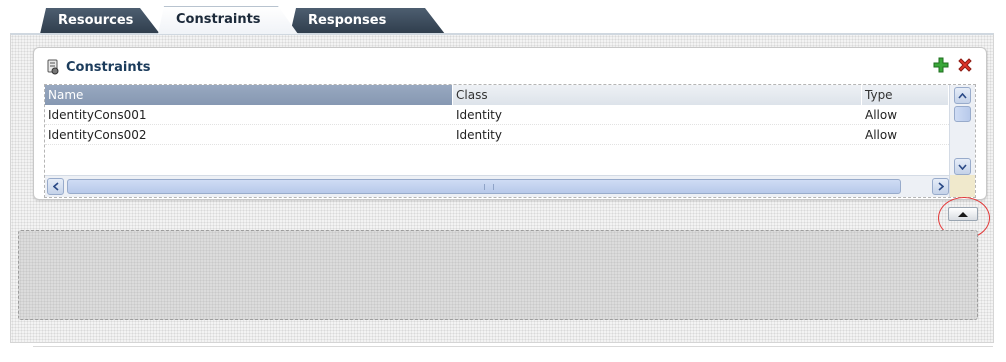 This screenshot has height=362, width=1006. I want to click on add-constraint-button, so click(941, 65).